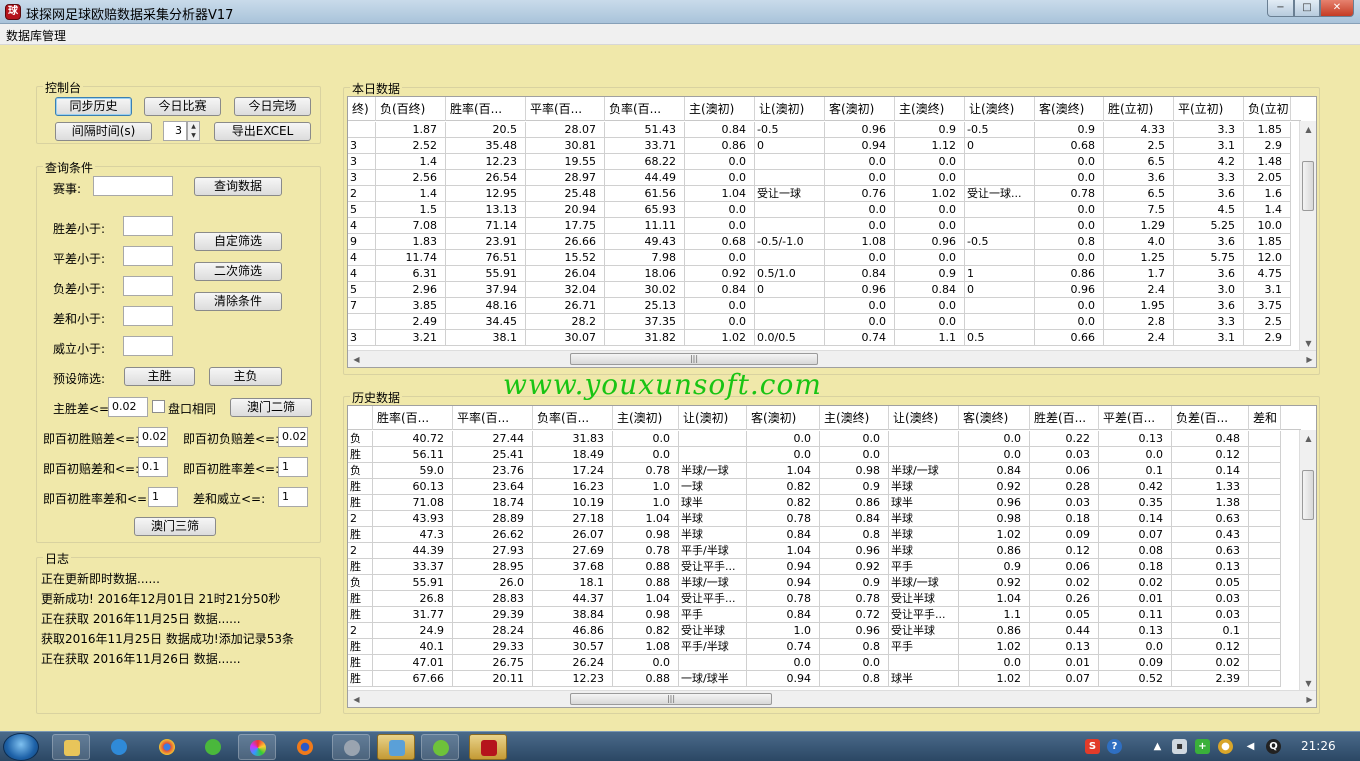  Describe the element at coordinates (1114, 746) in the screenshot. I see `help-icon: ?` at that location.